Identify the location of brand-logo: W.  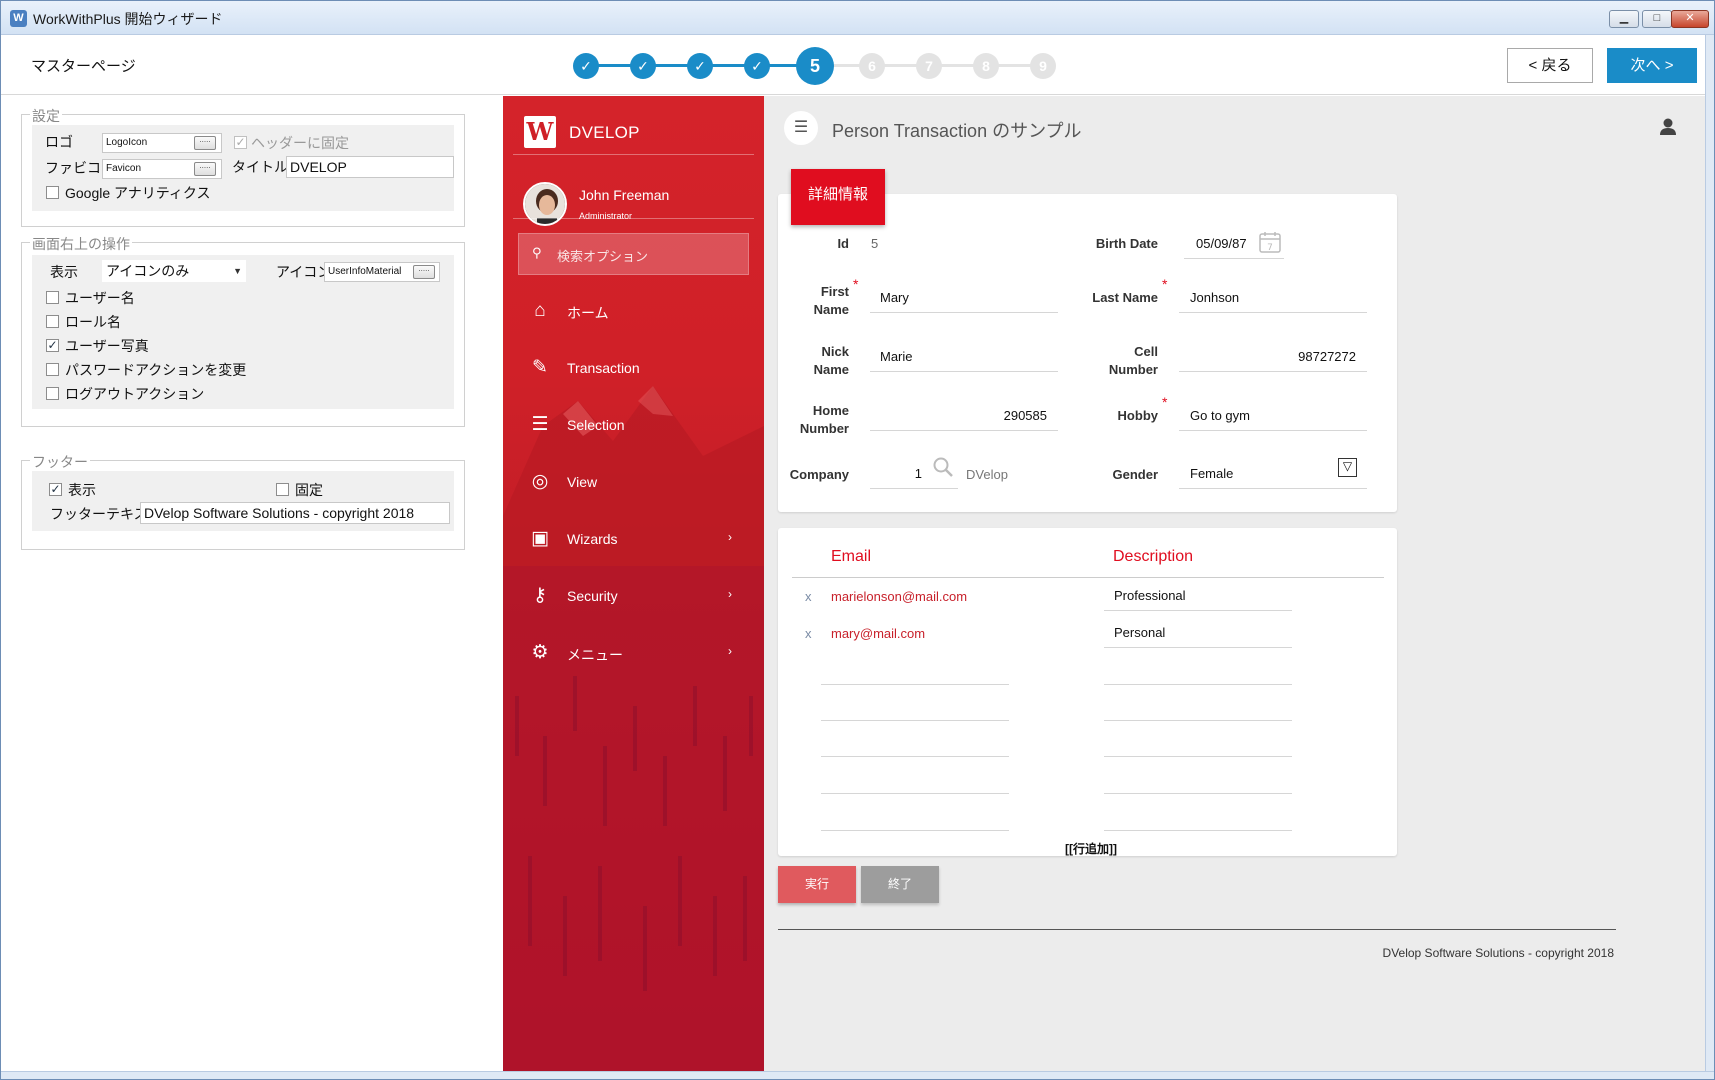
(540, 132).